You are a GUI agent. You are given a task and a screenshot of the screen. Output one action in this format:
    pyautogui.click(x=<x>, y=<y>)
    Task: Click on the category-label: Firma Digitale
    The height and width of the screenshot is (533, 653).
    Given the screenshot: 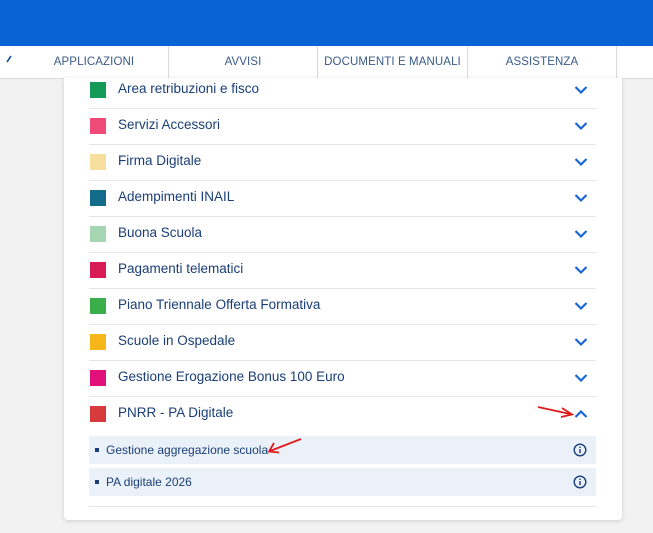 What is the action you would take?
    pyautogui.click(x=160, y=160)
    